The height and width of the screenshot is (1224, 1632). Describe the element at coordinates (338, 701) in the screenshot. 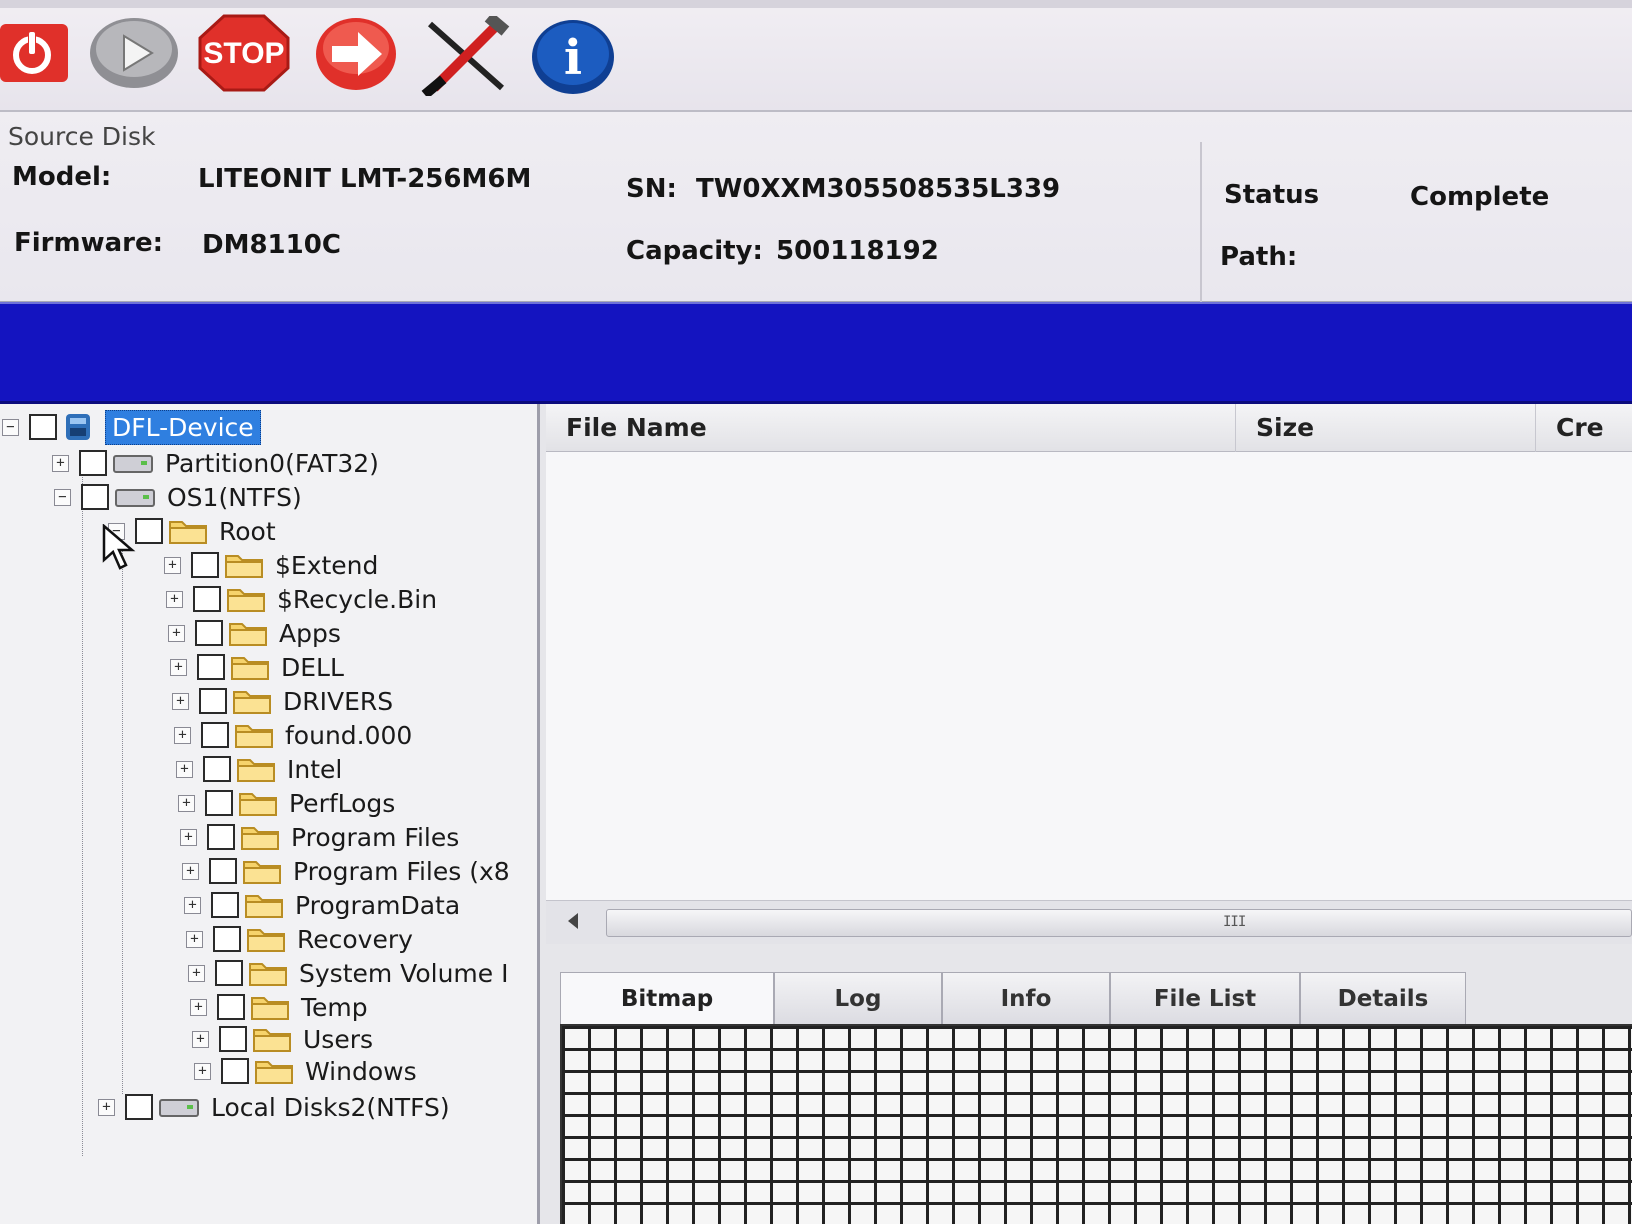

I see `tree-folder-label: DRIVERS` at that location.